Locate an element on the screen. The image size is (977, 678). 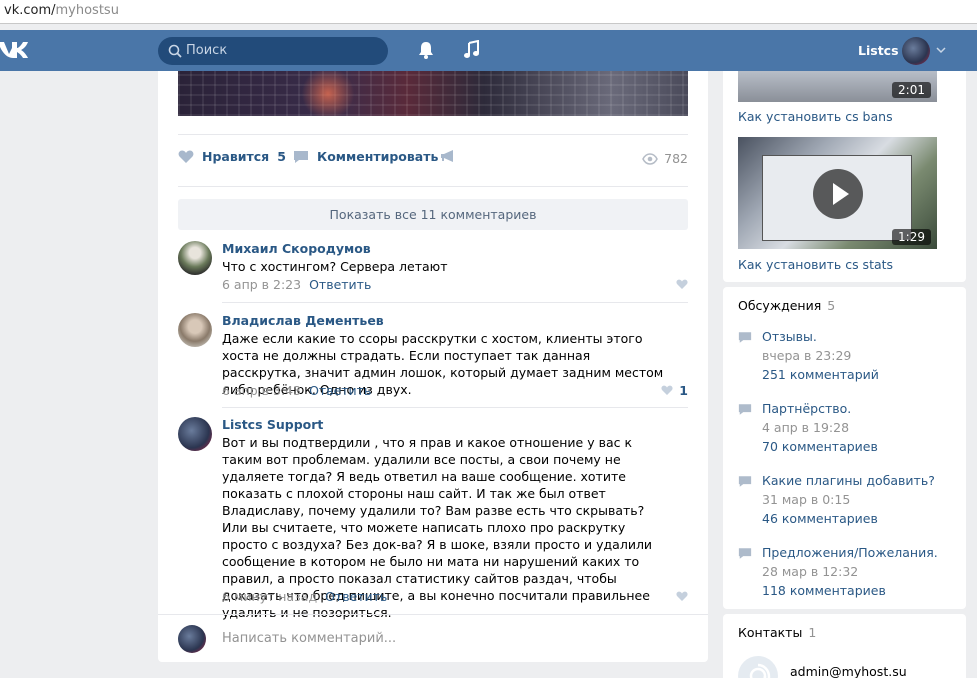
discussion-date: вчера в 23:29 is located at coordinates (807, 355).